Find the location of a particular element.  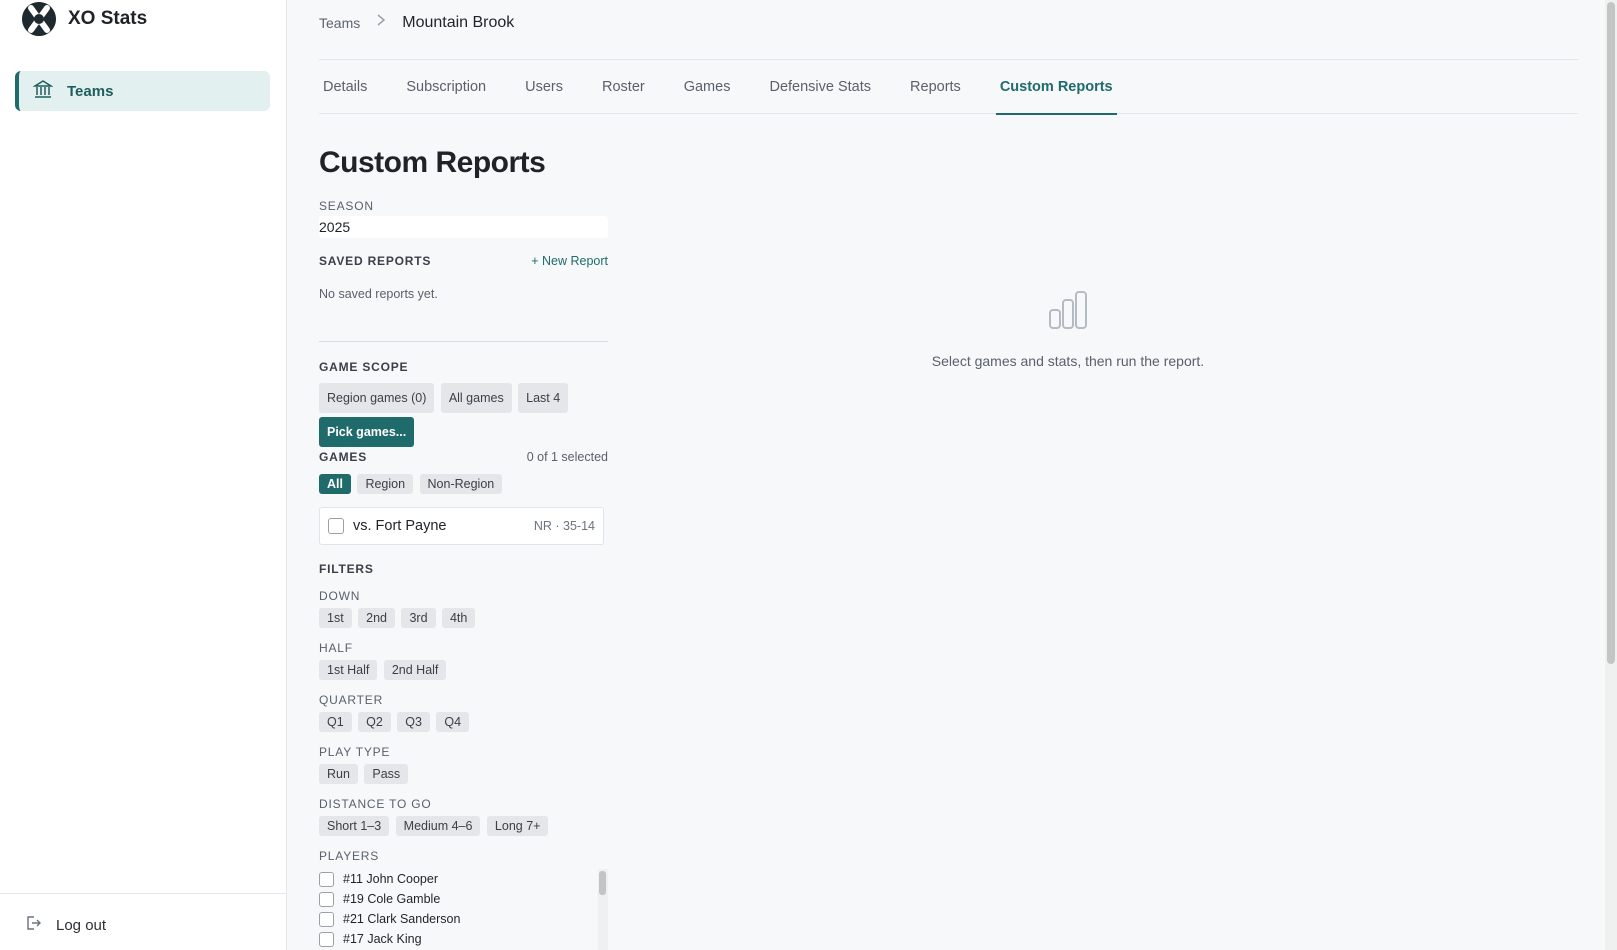

filter-half-options: 1st Half 2nd Half is located at coordinates (383, 670).